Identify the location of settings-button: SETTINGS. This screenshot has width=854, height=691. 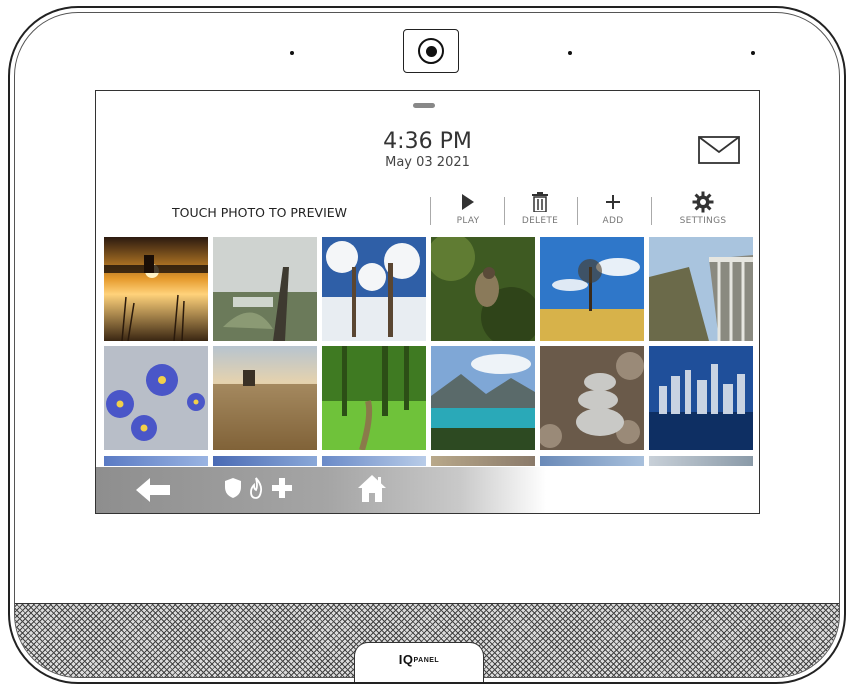
(703, 211).